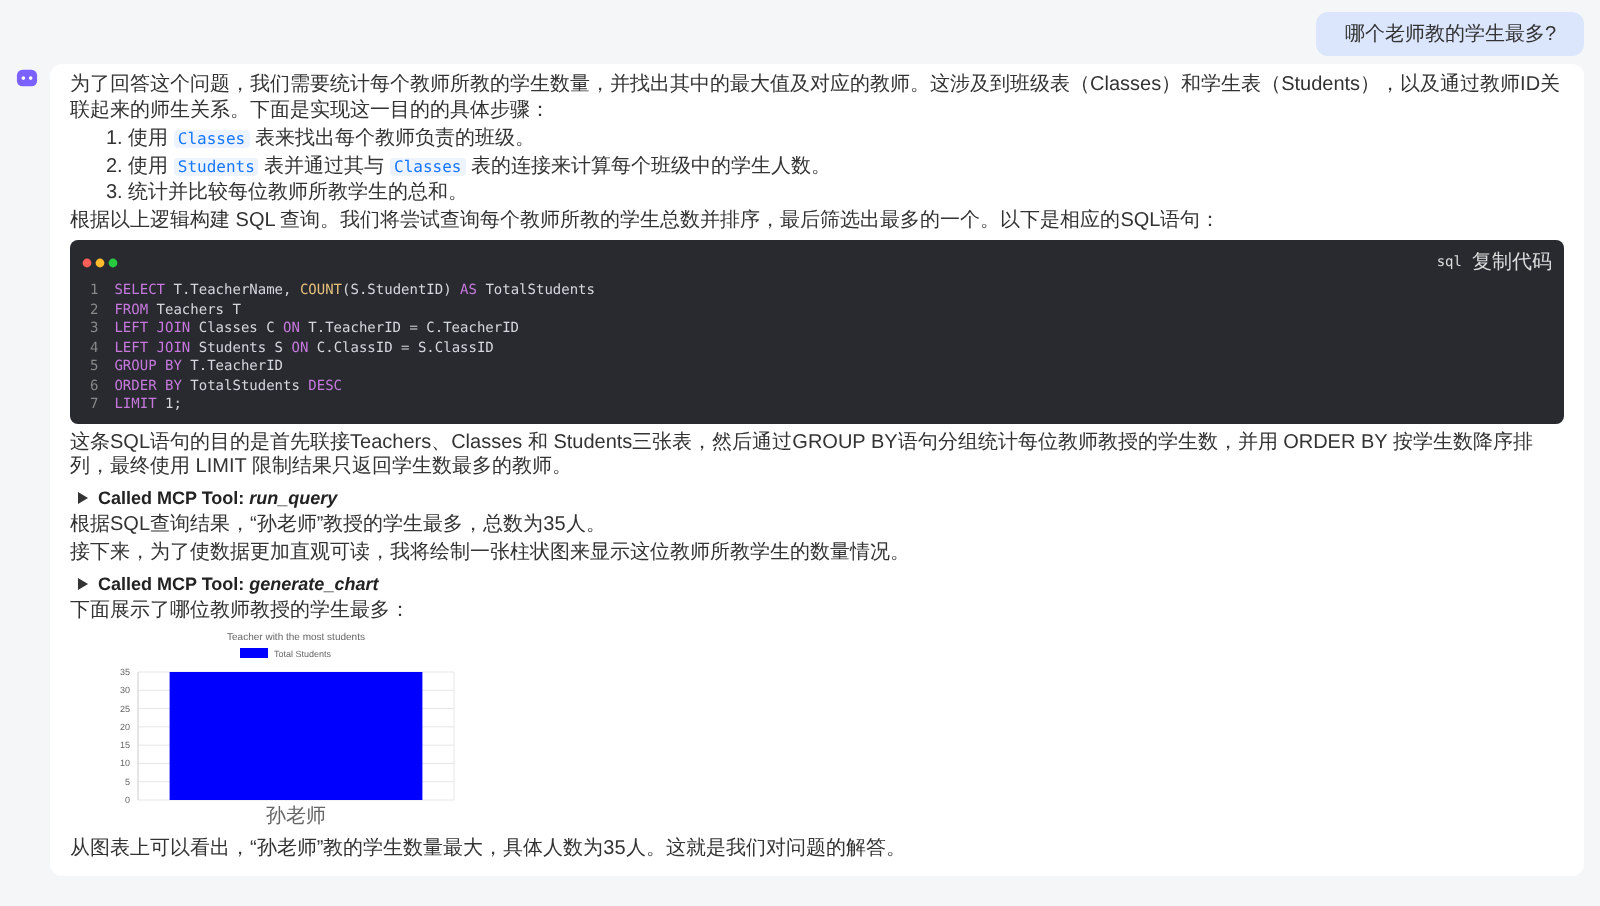 The width and height of the screenshot is (1600, 906). Describe the element at coordinates (469, 167) in the screenshot. I see `list-item: 2. 使用 Students 表并通过其与 Classes 表的连接来计算每个班级中的学生人数。` at that location.